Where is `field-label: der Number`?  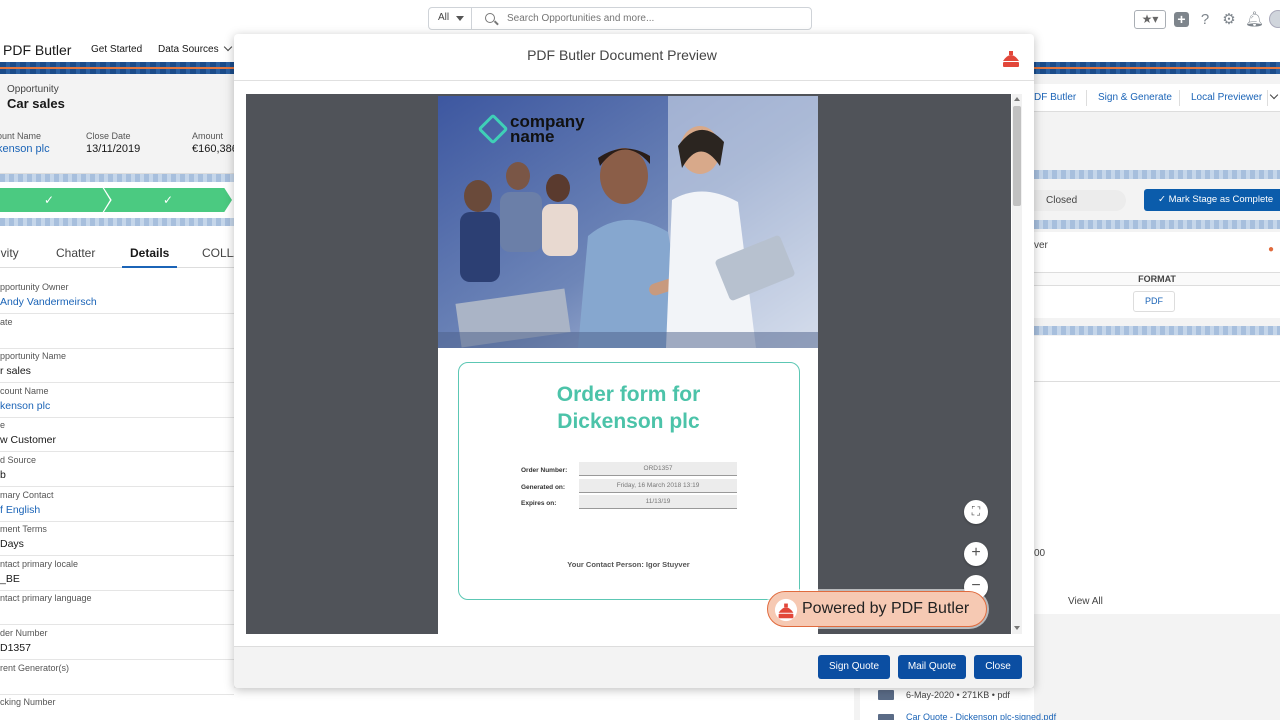 field-label: der Number is located at coordinates (24, 633).